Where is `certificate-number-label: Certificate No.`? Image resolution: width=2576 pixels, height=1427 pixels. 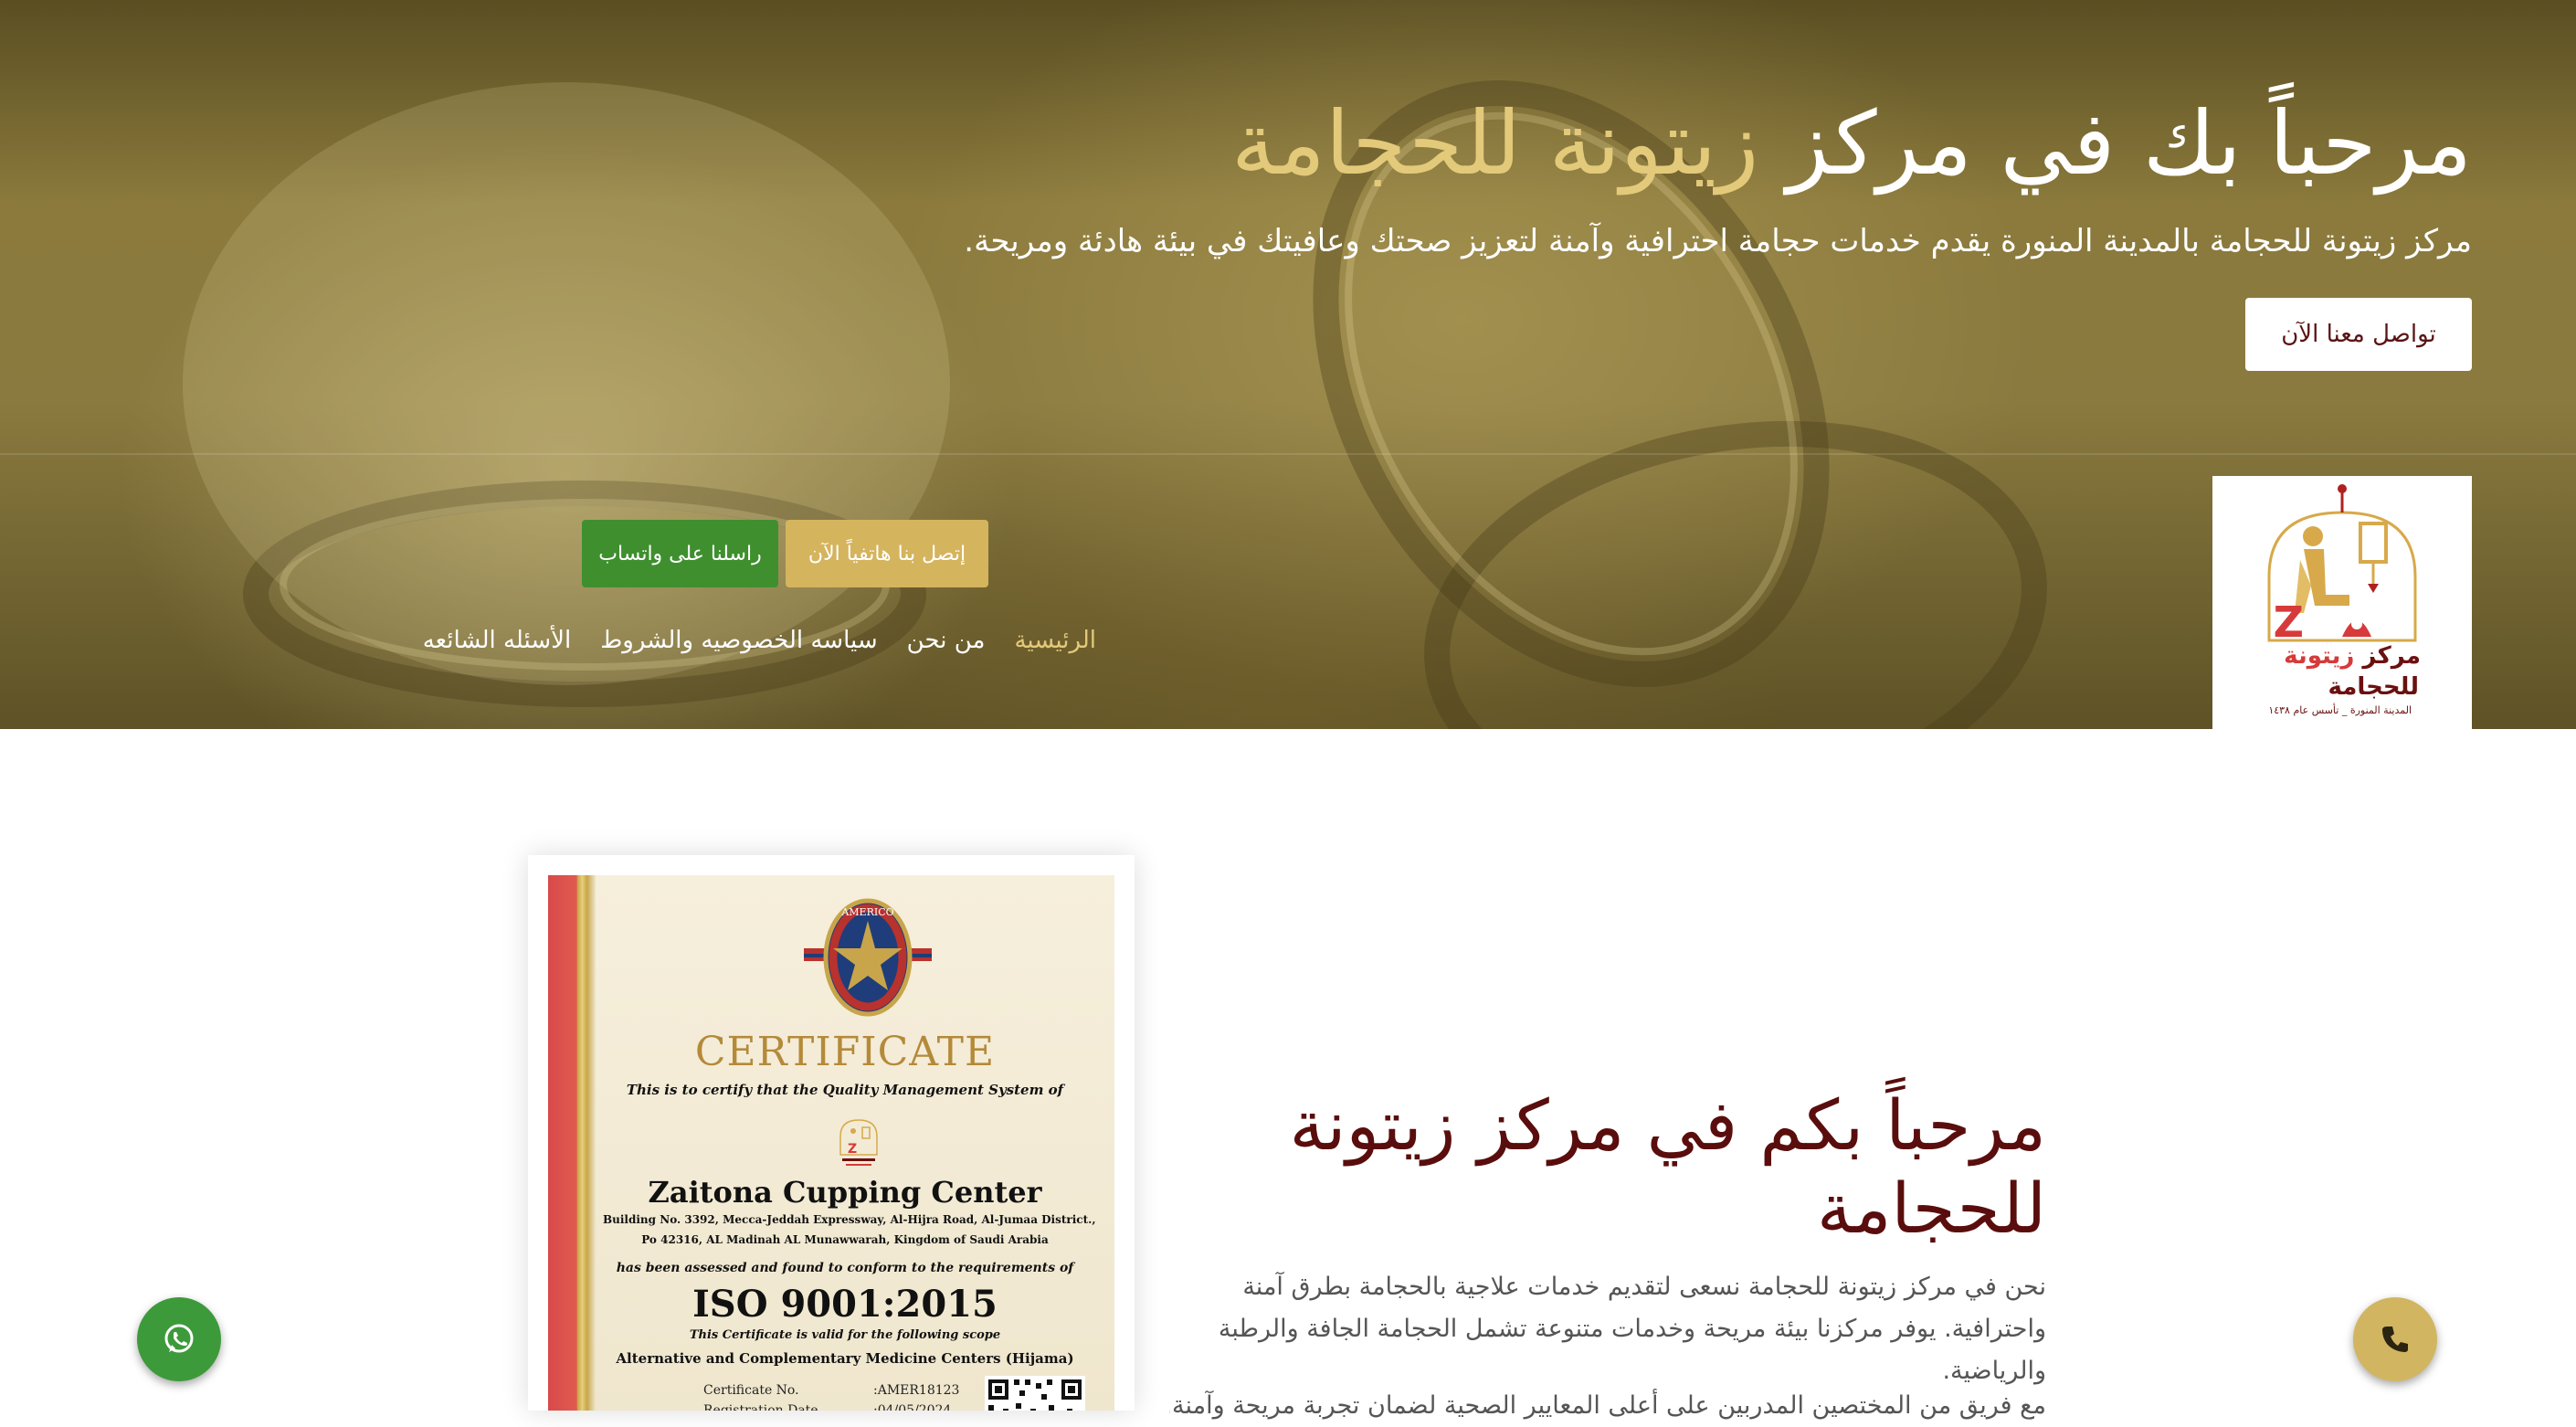 certificate-number-label: Certificate No. is located at coordinates (751, 1390).